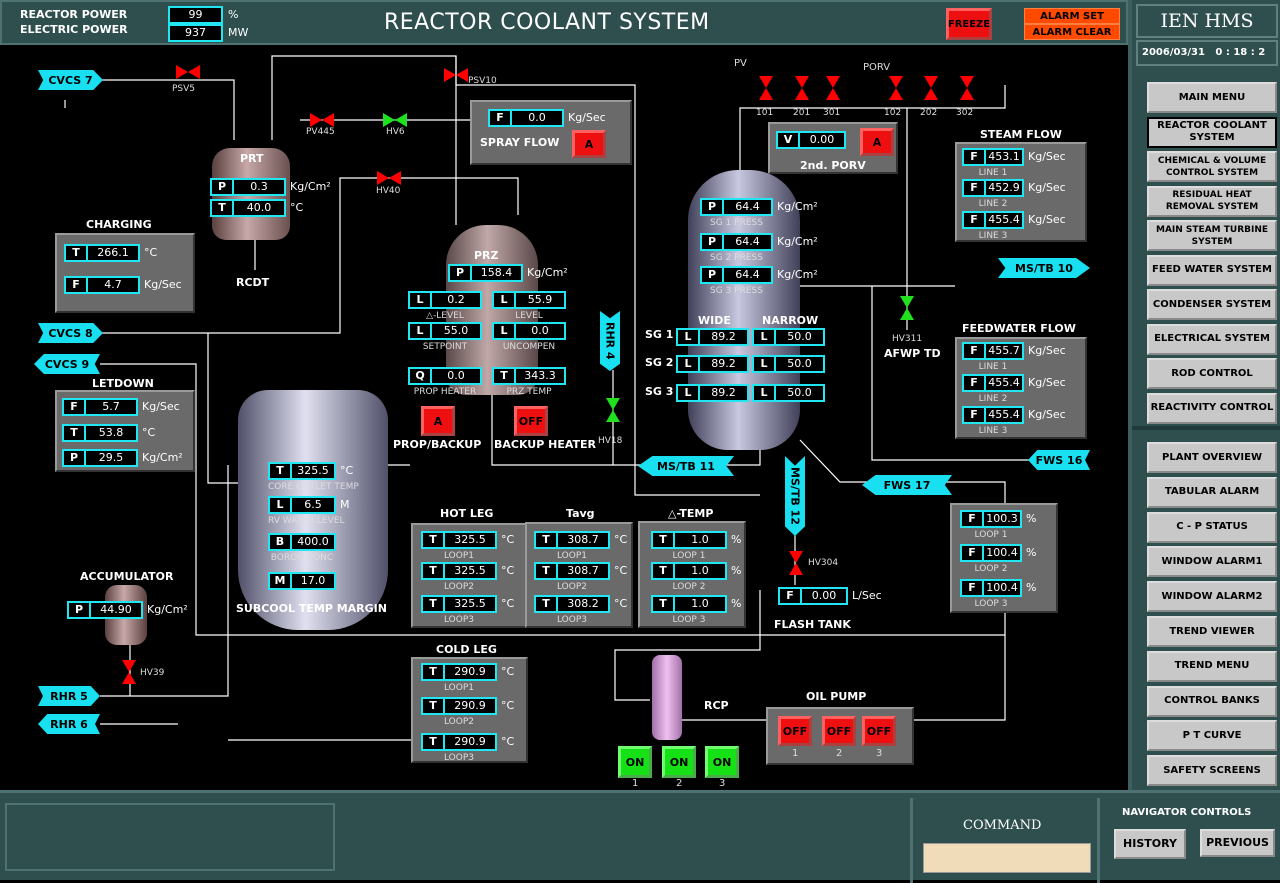  I want to click on cvcs9-tag: CVCS 9, so click(67, 364).